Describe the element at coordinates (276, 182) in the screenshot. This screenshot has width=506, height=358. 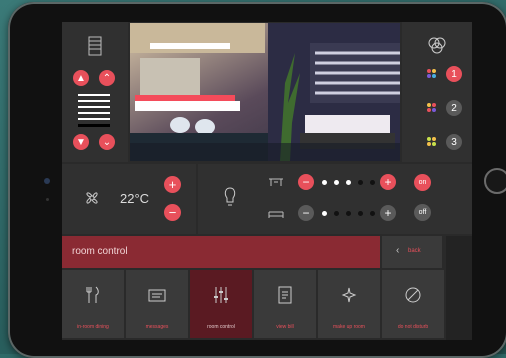
I see `ceiling-lamp-icon` at that location.